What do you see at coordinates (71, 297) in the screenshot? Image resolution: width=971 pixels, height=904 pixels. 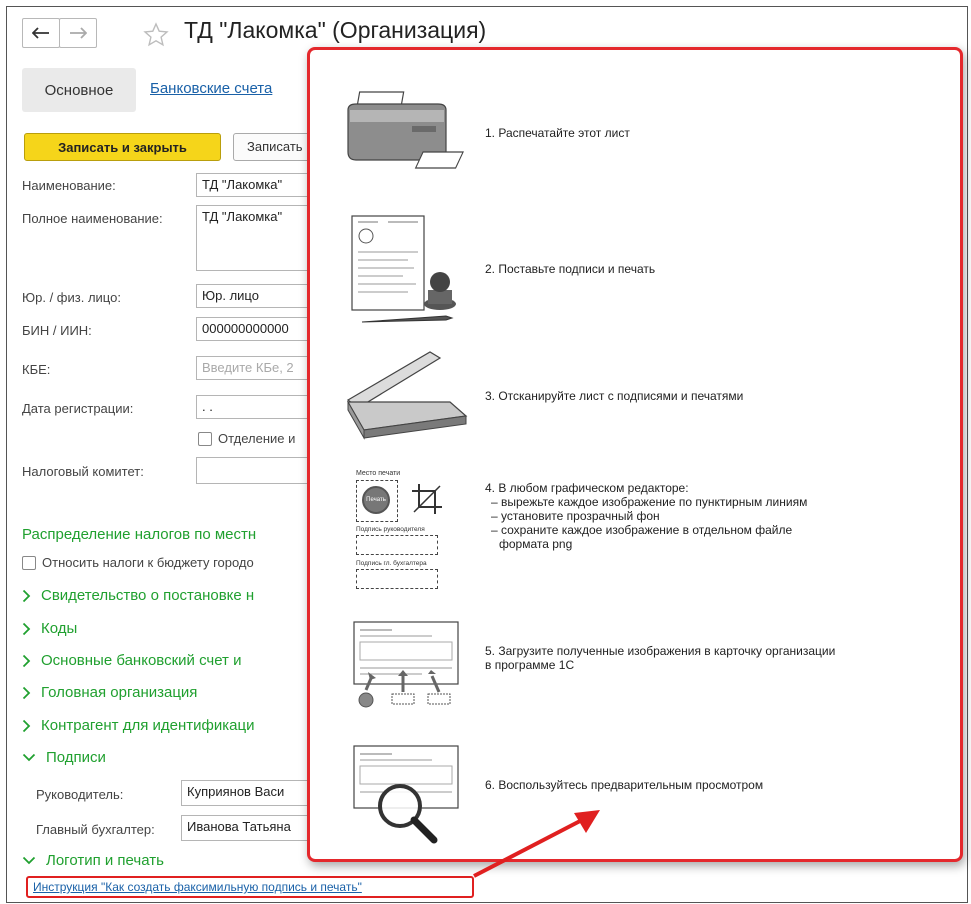 I see `entity-type-label: Юр. / физ. лицо:` at bounding box center [71, 297].